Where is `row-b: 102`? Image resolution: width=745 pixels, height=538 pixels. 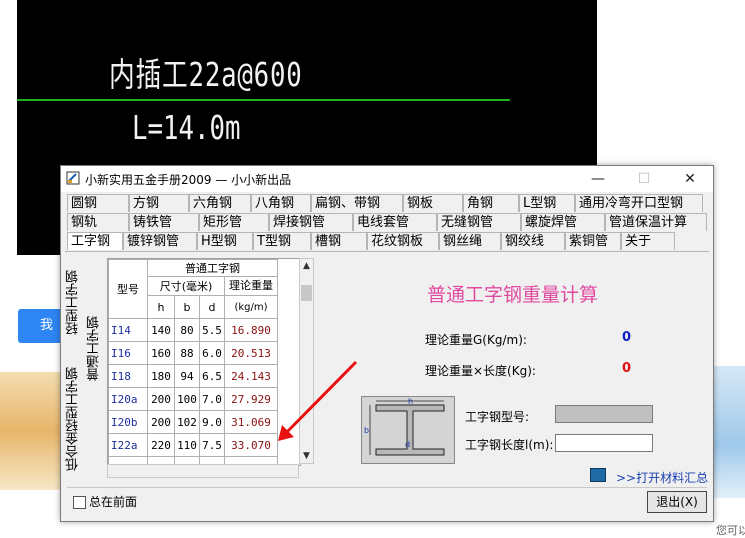
row-b: 102 is located at coordinates (187, 422).